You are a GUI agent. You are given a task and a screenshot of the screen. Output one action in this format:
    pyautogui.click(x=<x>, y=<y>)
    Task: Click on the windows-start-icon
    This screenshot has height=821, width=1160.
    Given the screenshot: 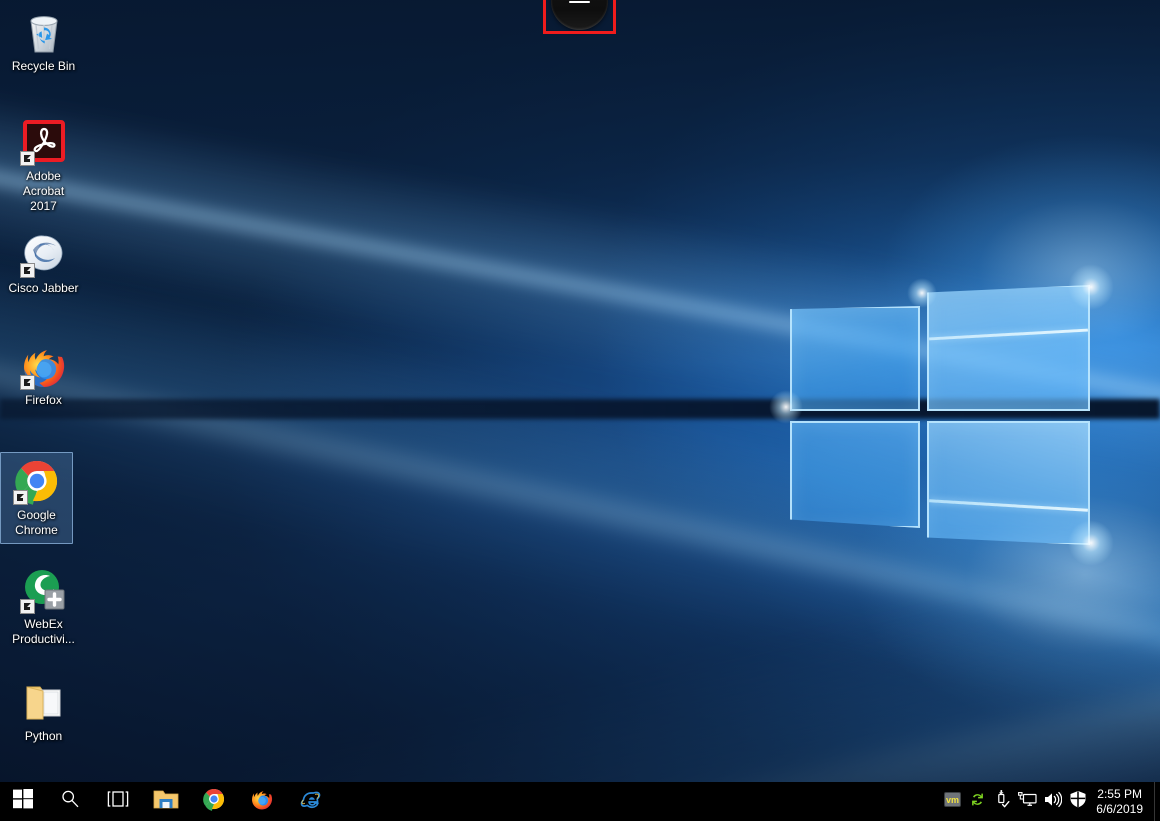 What is the action you would take?
    pyautogui.click(x=23, y=801)
    